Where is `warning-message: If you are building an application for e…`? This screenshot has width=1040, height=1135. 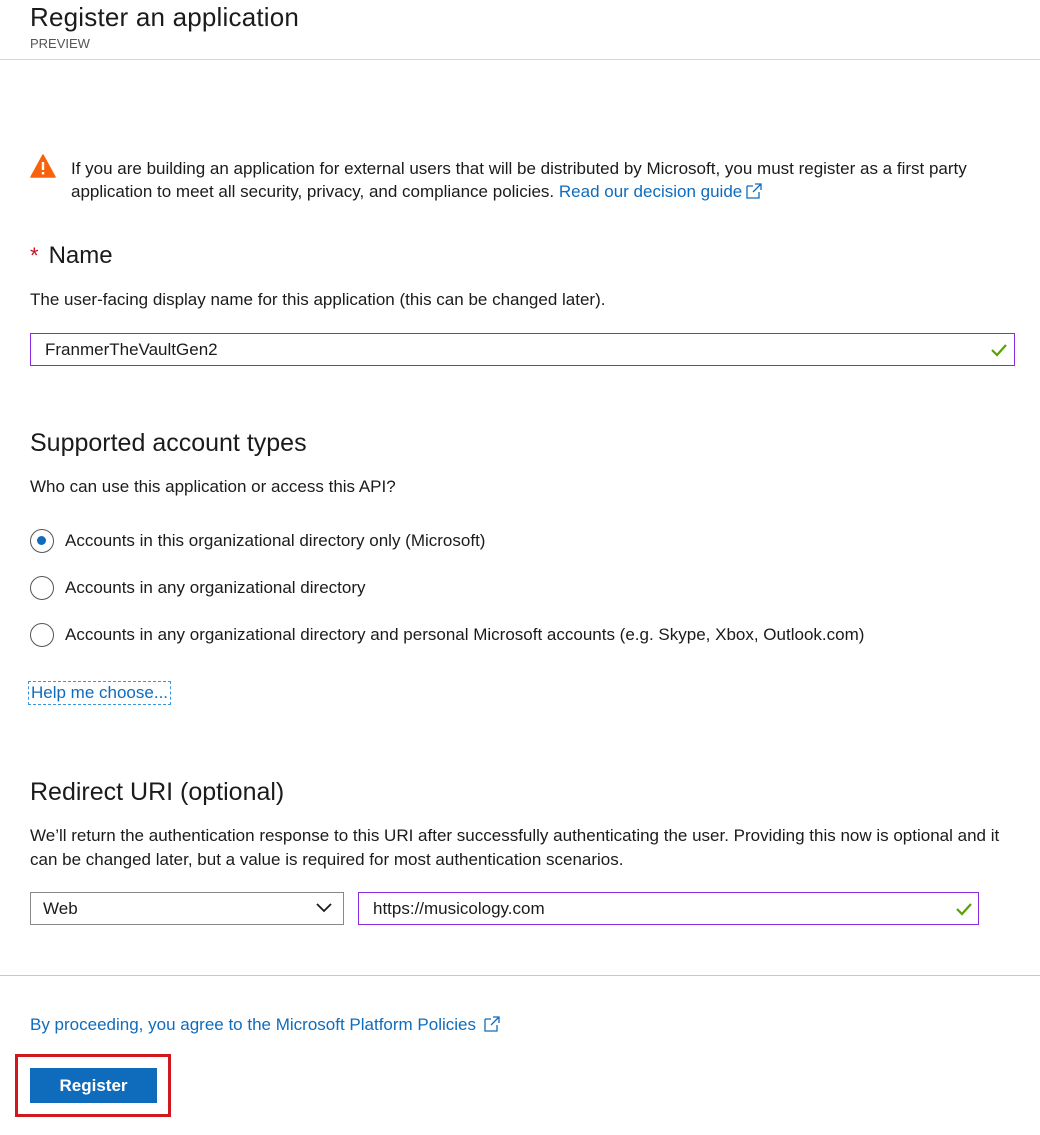
warning-message: If you are building an application for e… is located at coordinates (546, 180).